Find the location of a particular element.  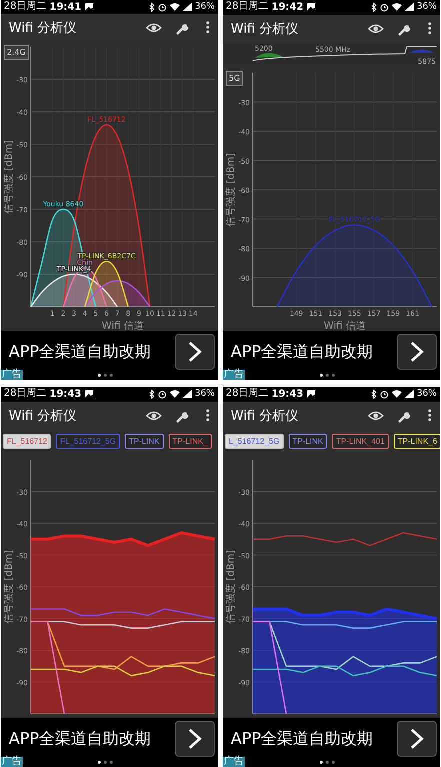

network-tab: FL_516712_5G is located at coordinates (88, 442).